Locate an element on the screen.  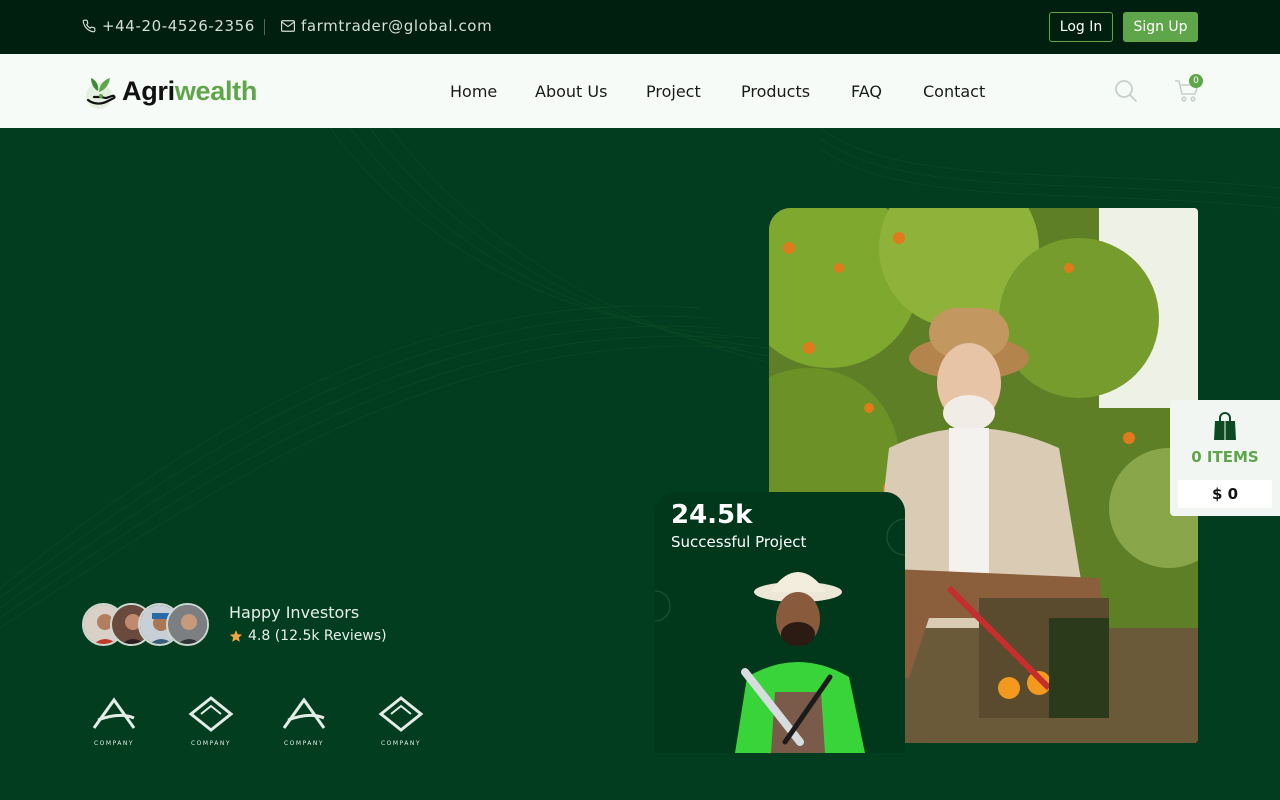
brand-name-part1: Agri is located at coordinates (148, 90).